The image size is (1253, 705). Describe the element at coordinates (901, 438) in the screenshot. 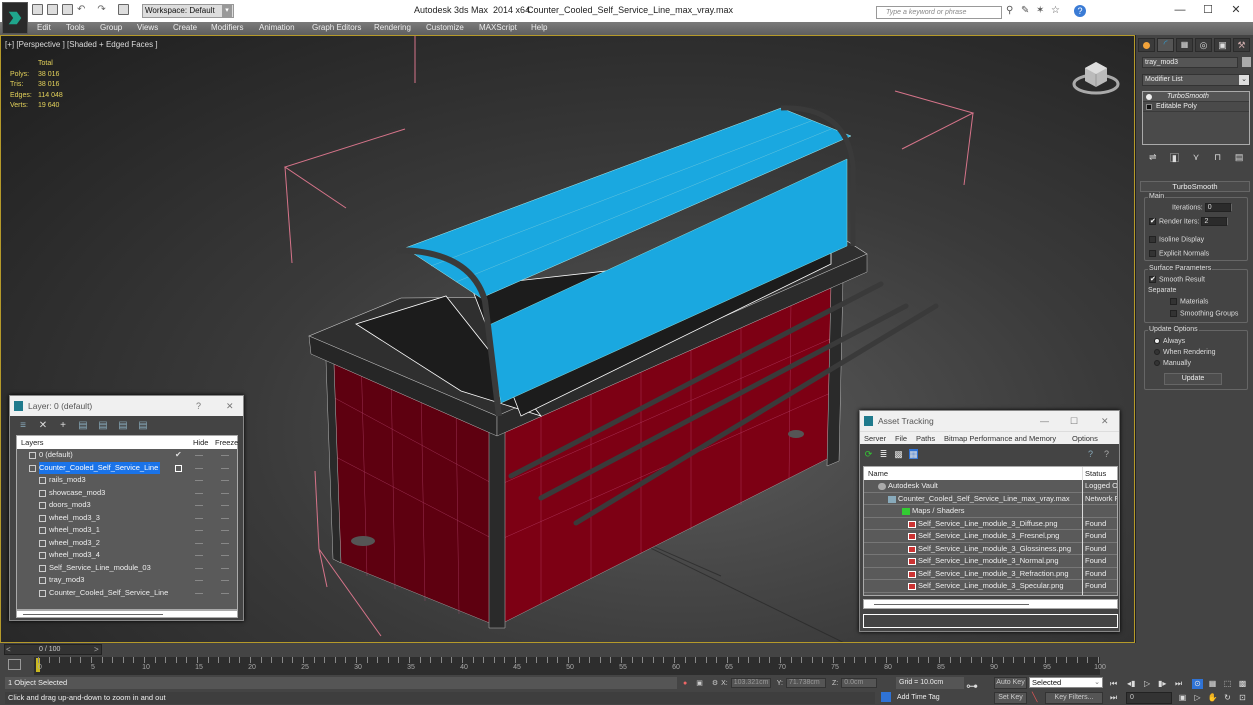

I see `menu-file: File` at that location.